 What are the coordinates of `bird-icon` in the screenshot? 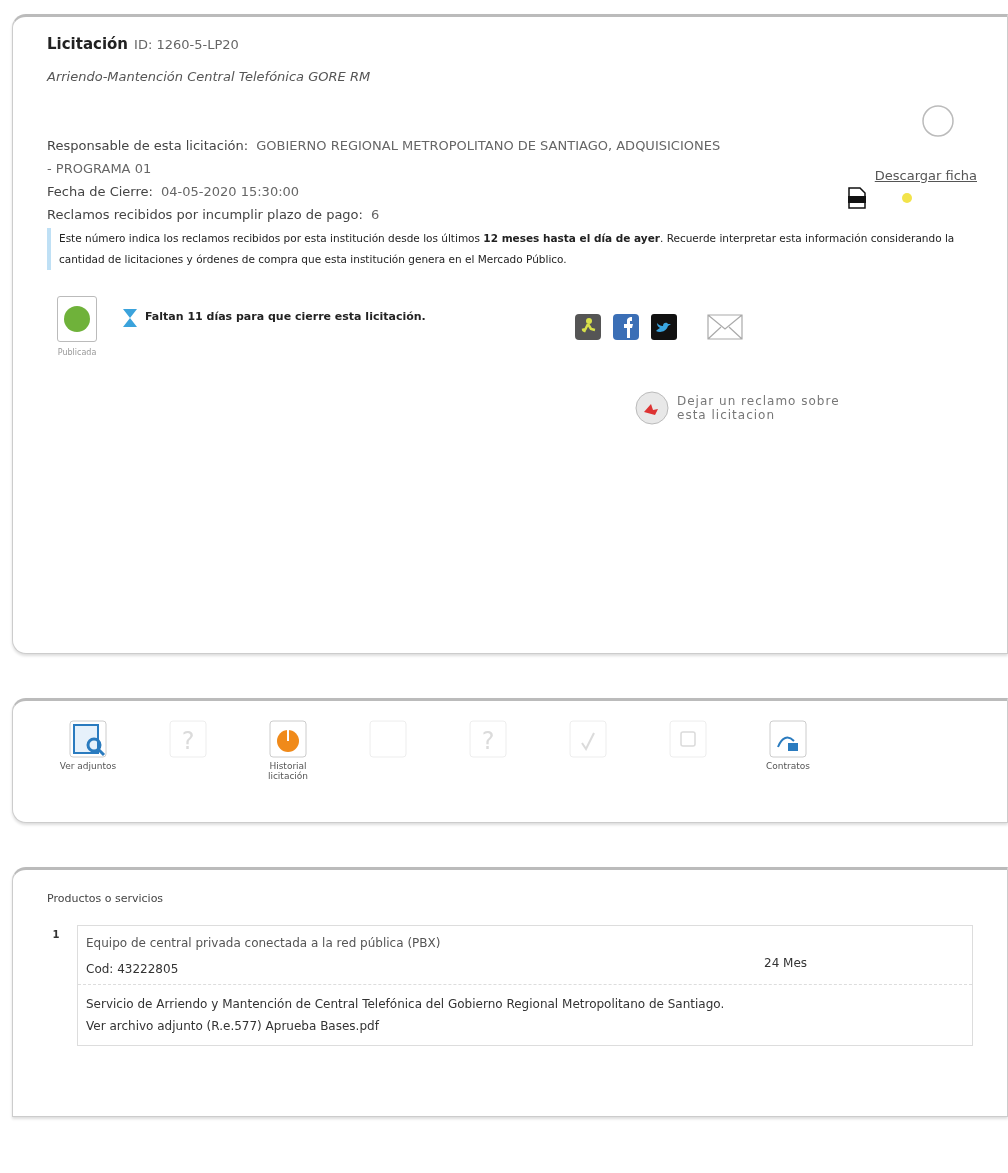 It's located at (664, 327).